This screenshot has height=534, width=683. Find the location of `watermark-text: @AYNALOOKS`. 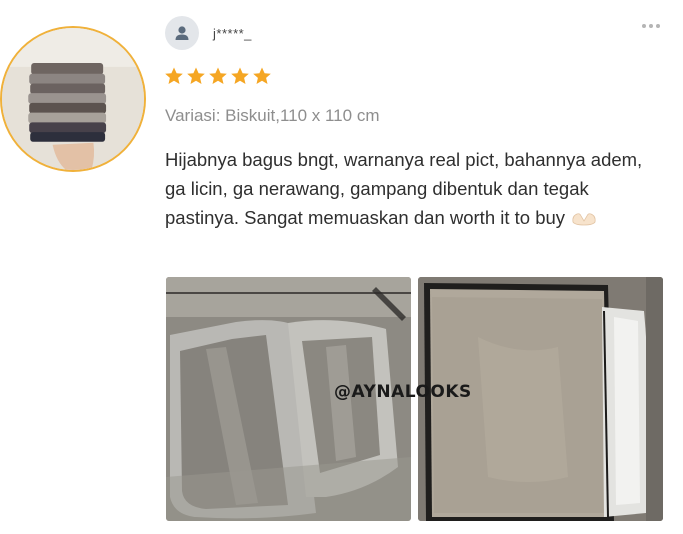

watermark-text: @AYNALOOKS is located at coordinates (403, 392).